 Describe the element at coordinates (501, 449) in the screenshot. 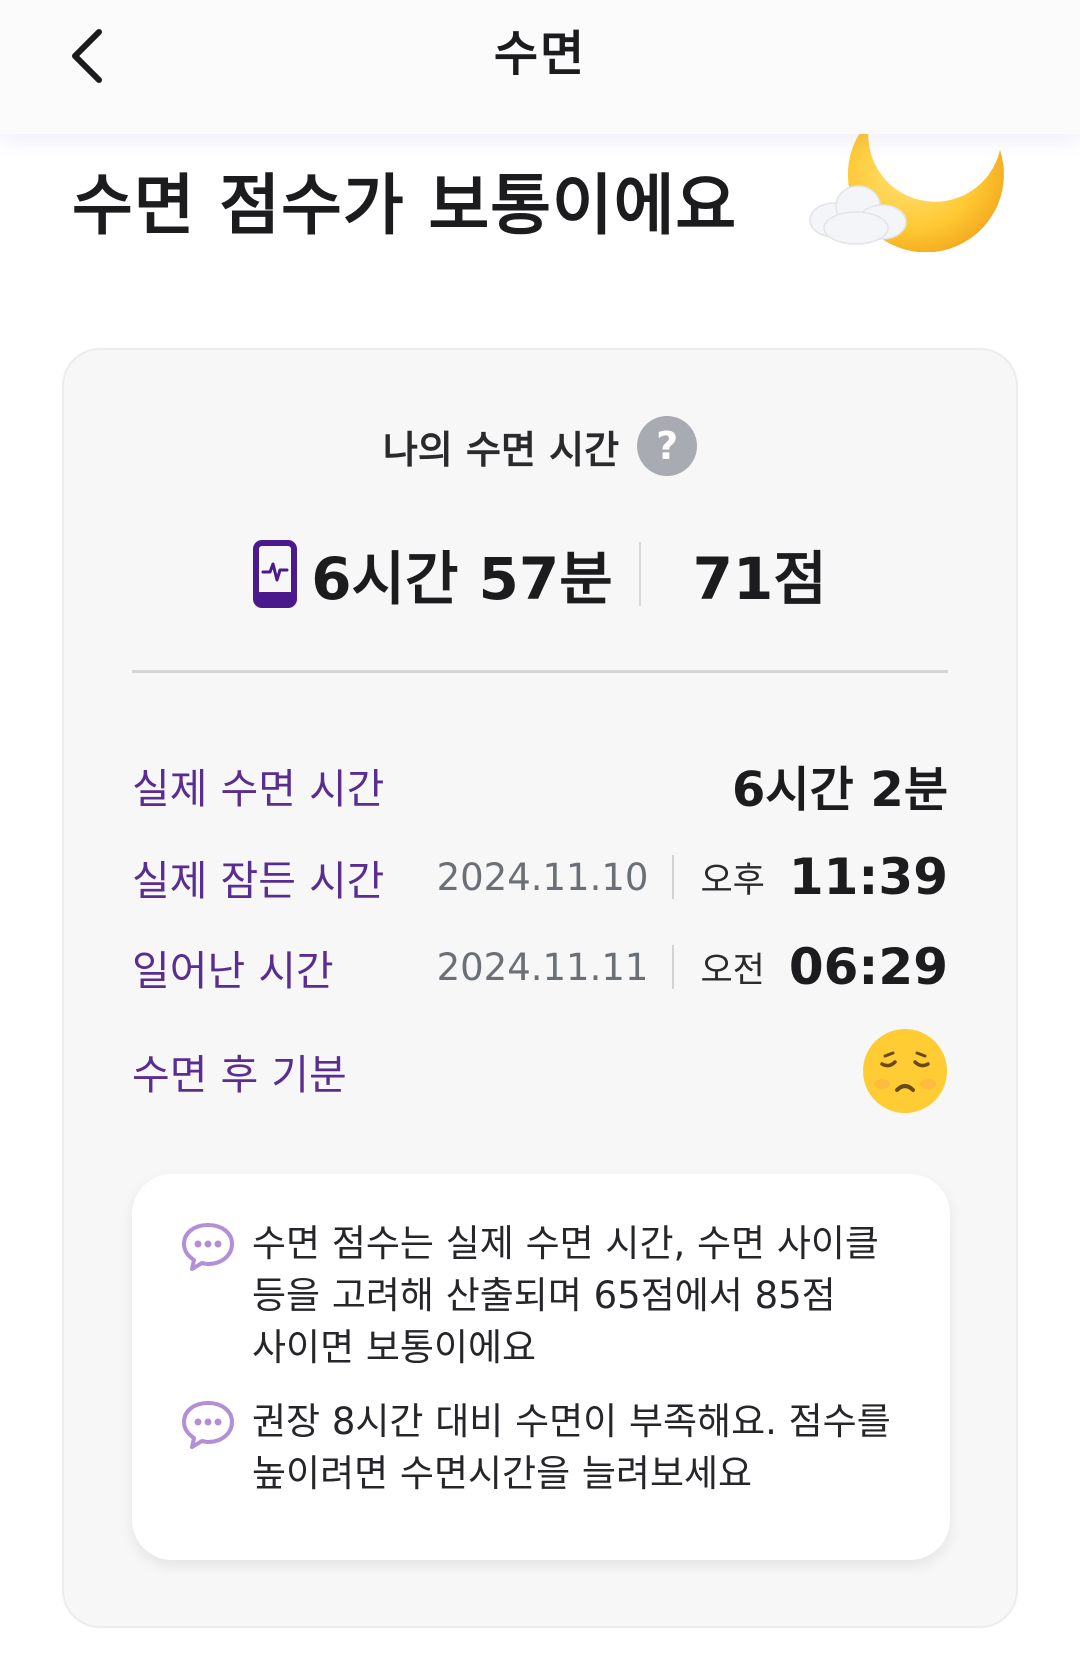

I see `card-title: 나의 수면 시간` at that location.